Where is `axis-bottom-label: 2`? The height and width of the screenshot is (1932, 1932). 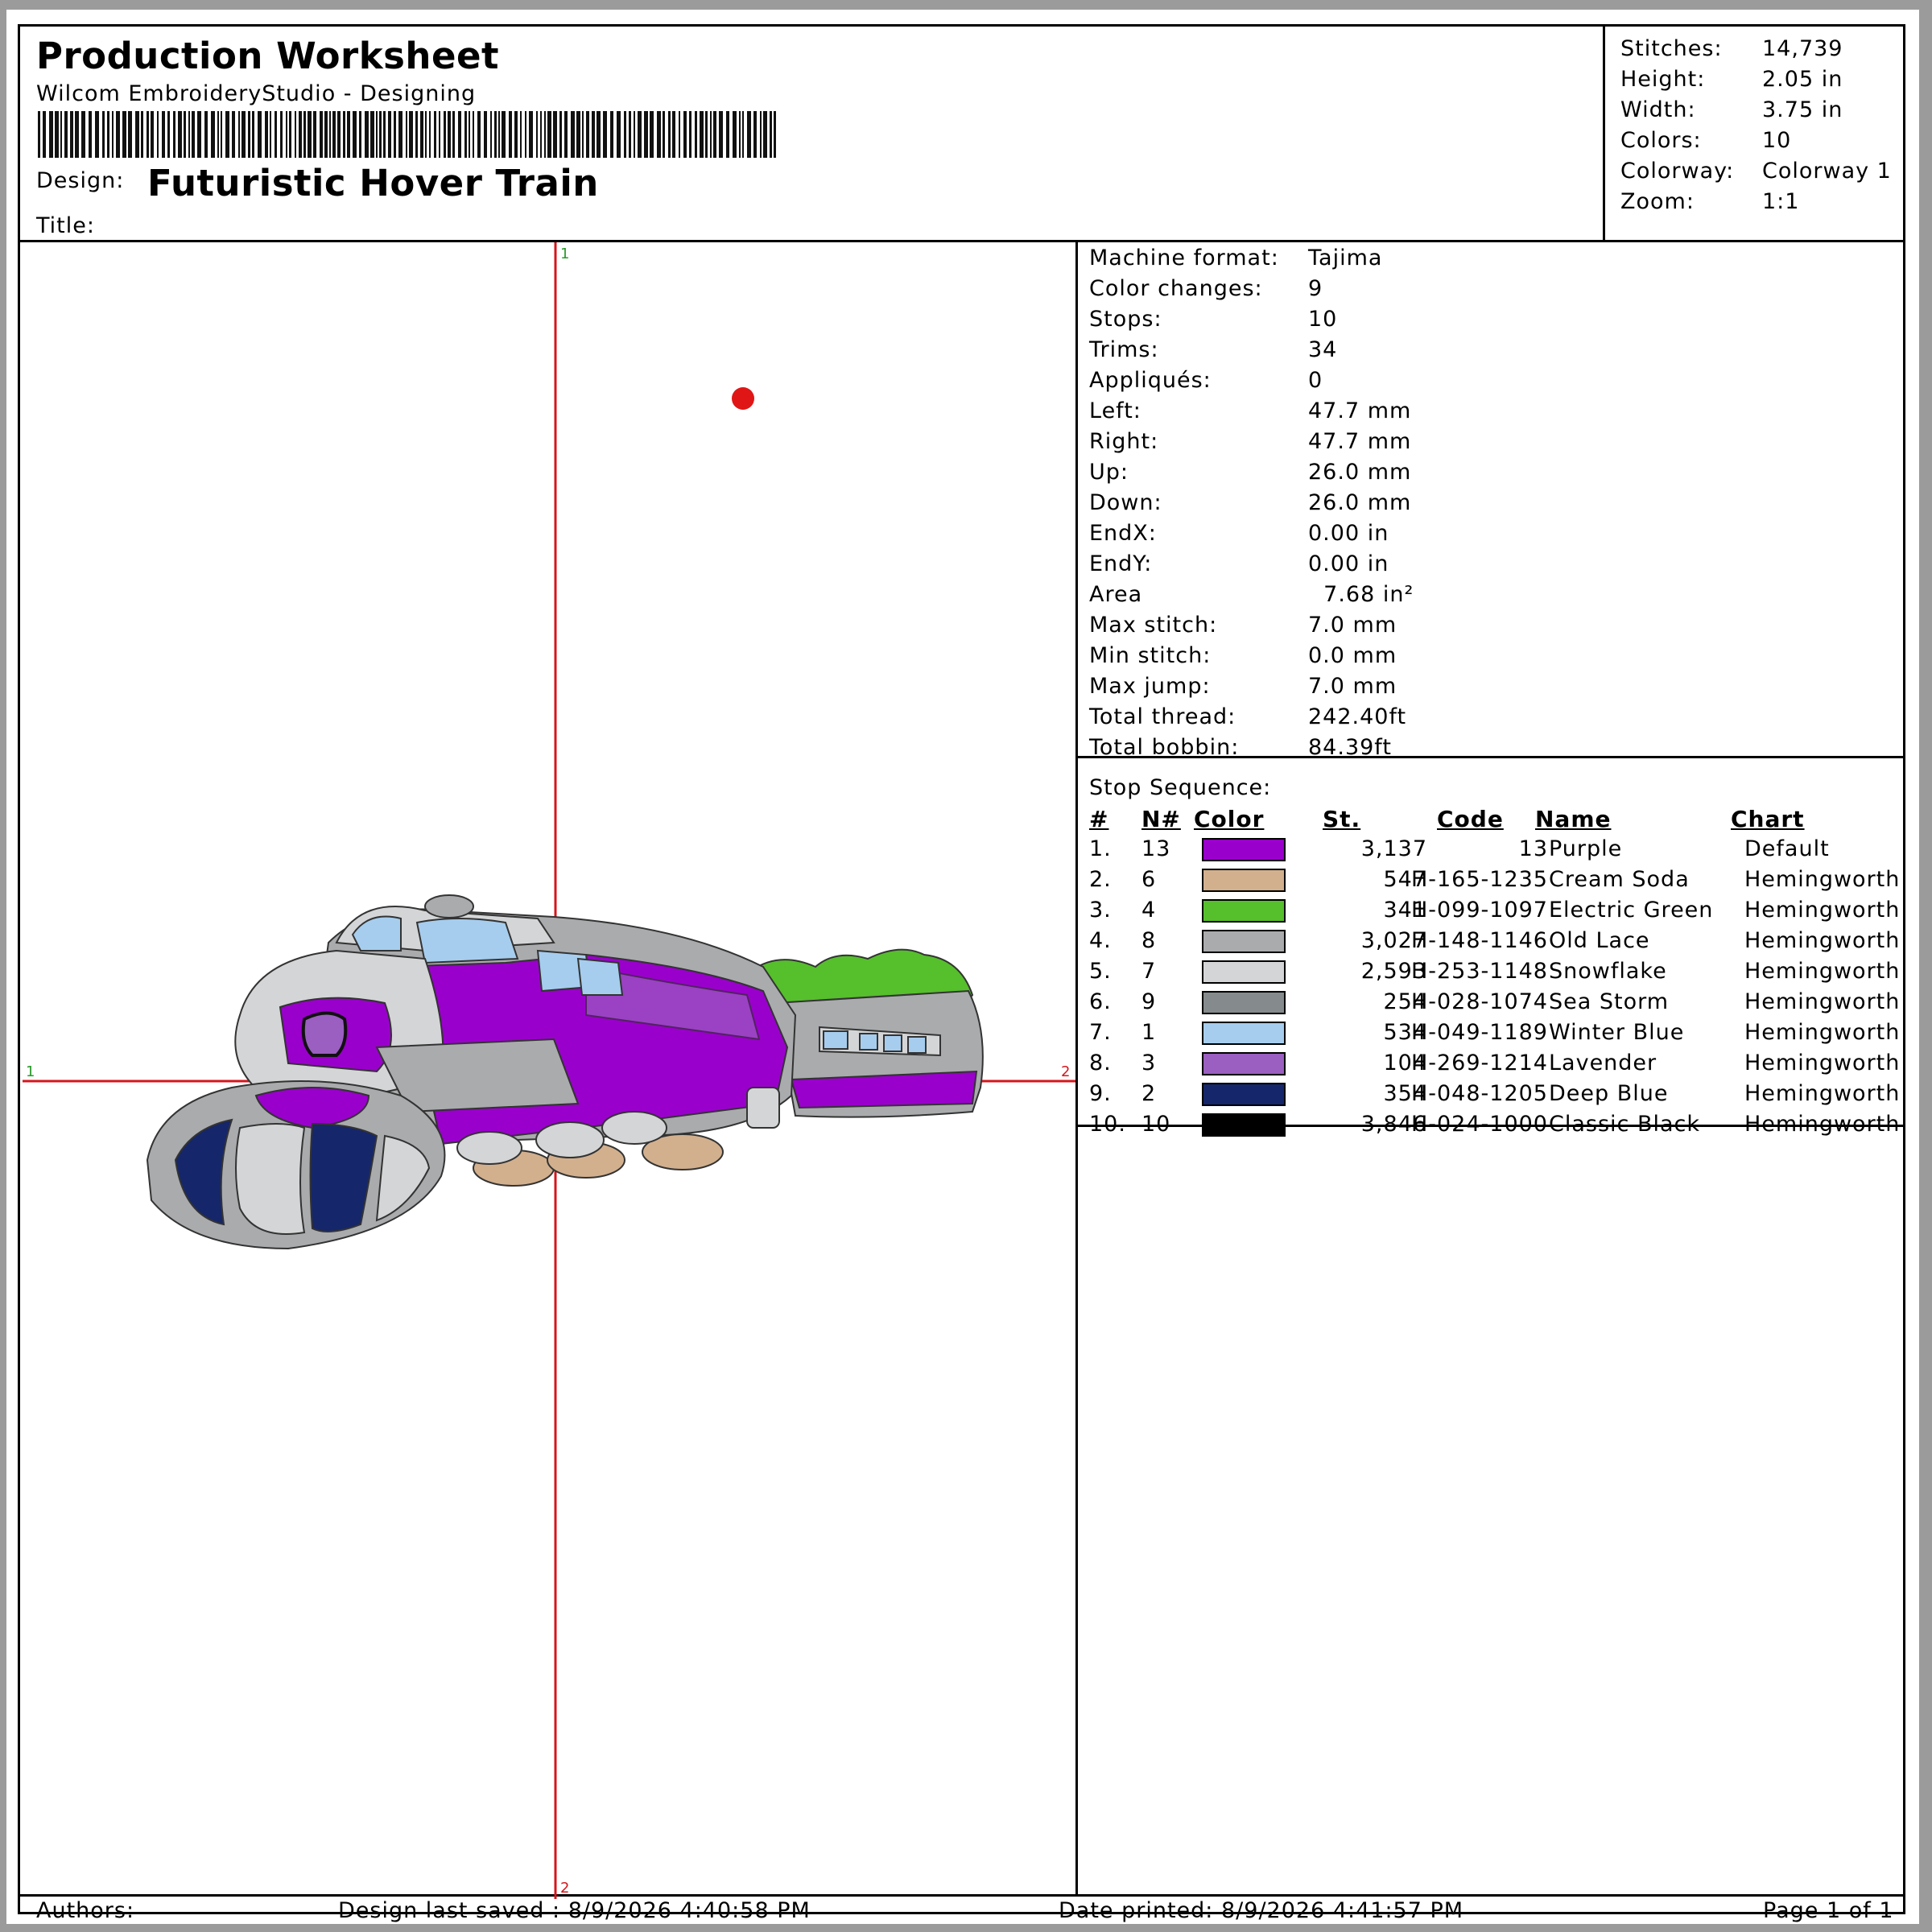
axis-bottom-label: 2 is located at coordinates (564, 1888).